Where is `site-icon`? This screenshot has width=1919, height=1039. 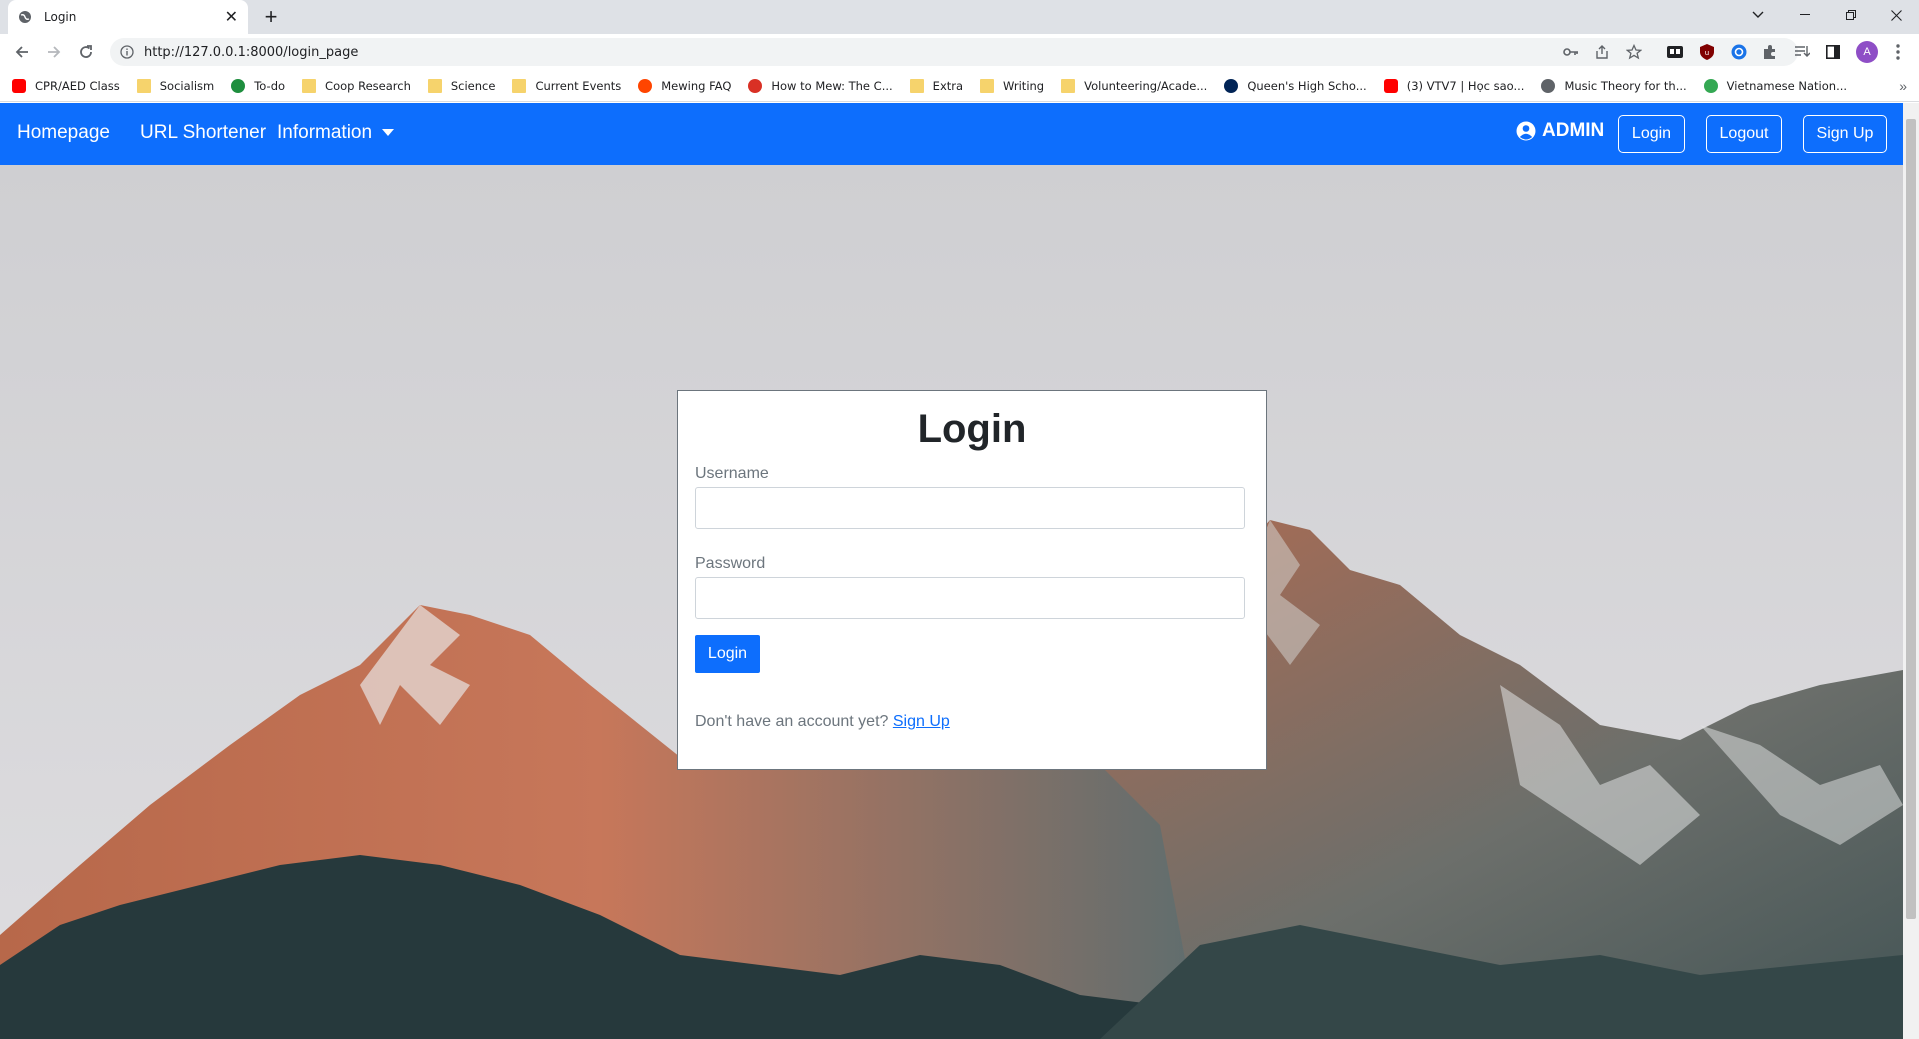
site-icon is located at coordinates (755, 85).